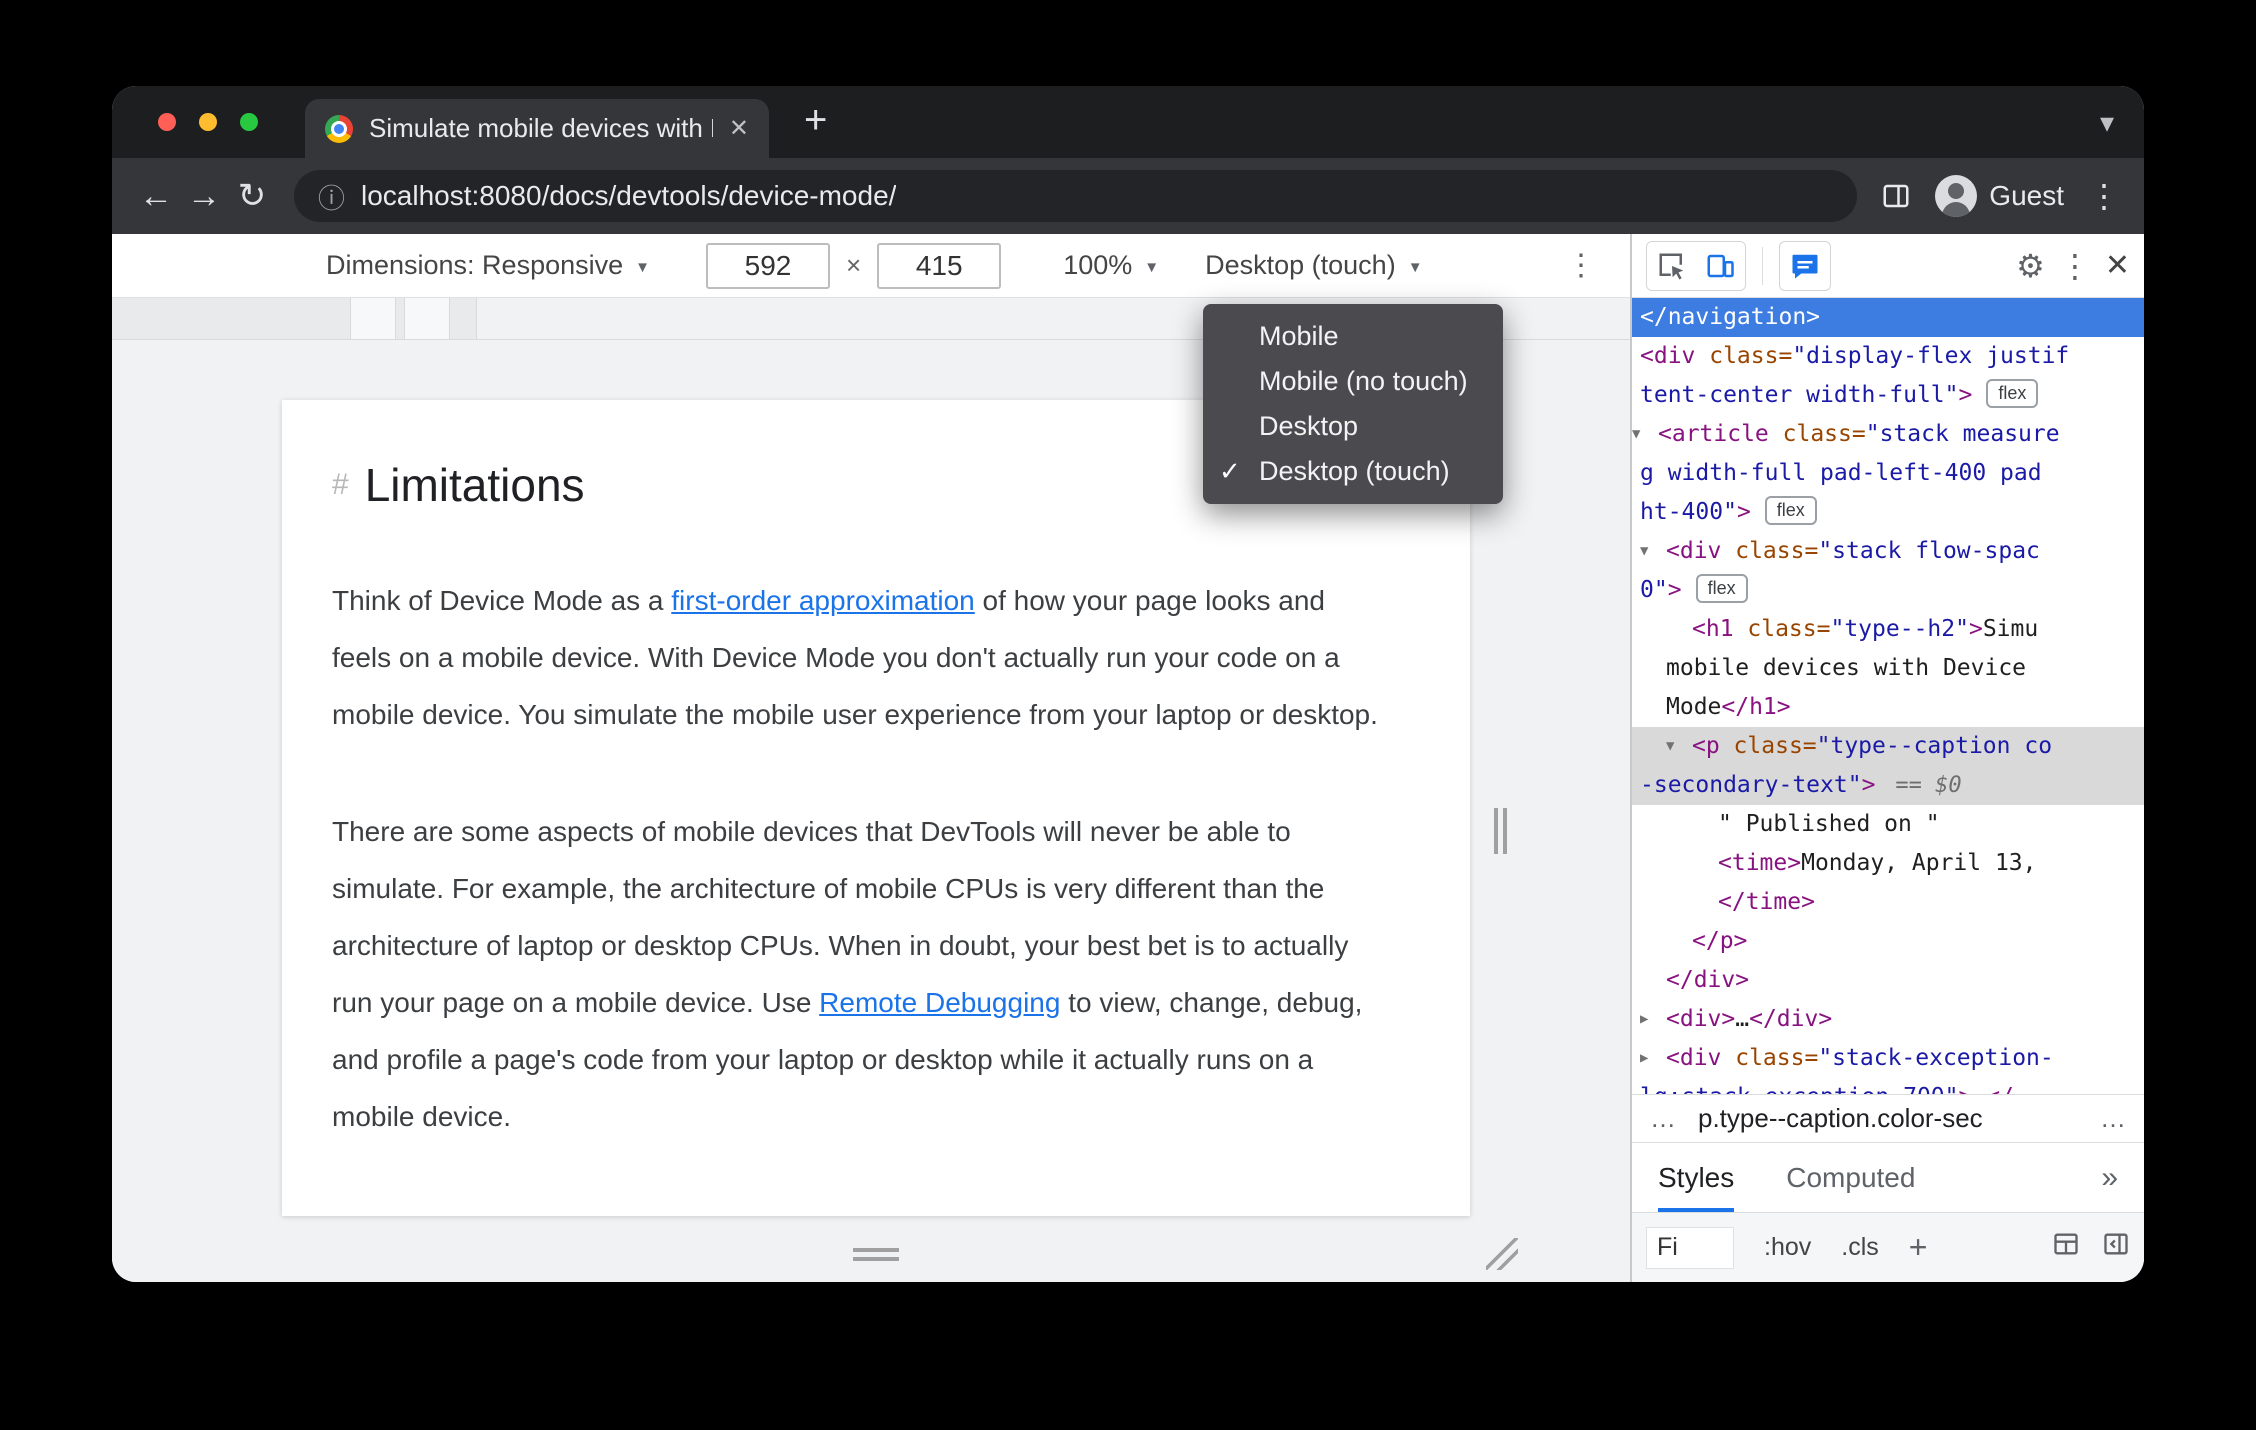  What do you see at coordinates (1888, 980) in the screenshot?
I see `dom-tree-row: </div>` at bounding box center [1888, 980].